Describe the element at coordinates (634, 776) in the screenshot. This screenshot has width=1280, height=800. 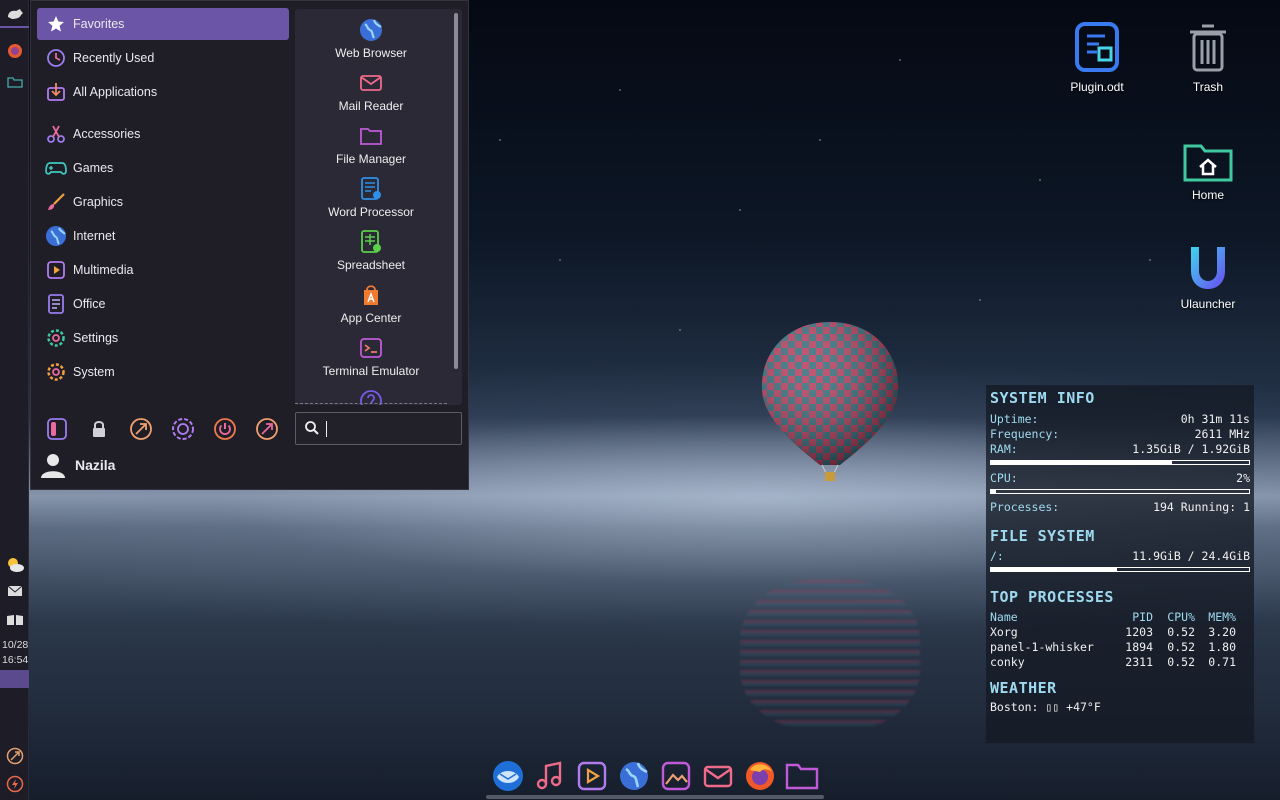
I see `dock-web-browser` at that location.